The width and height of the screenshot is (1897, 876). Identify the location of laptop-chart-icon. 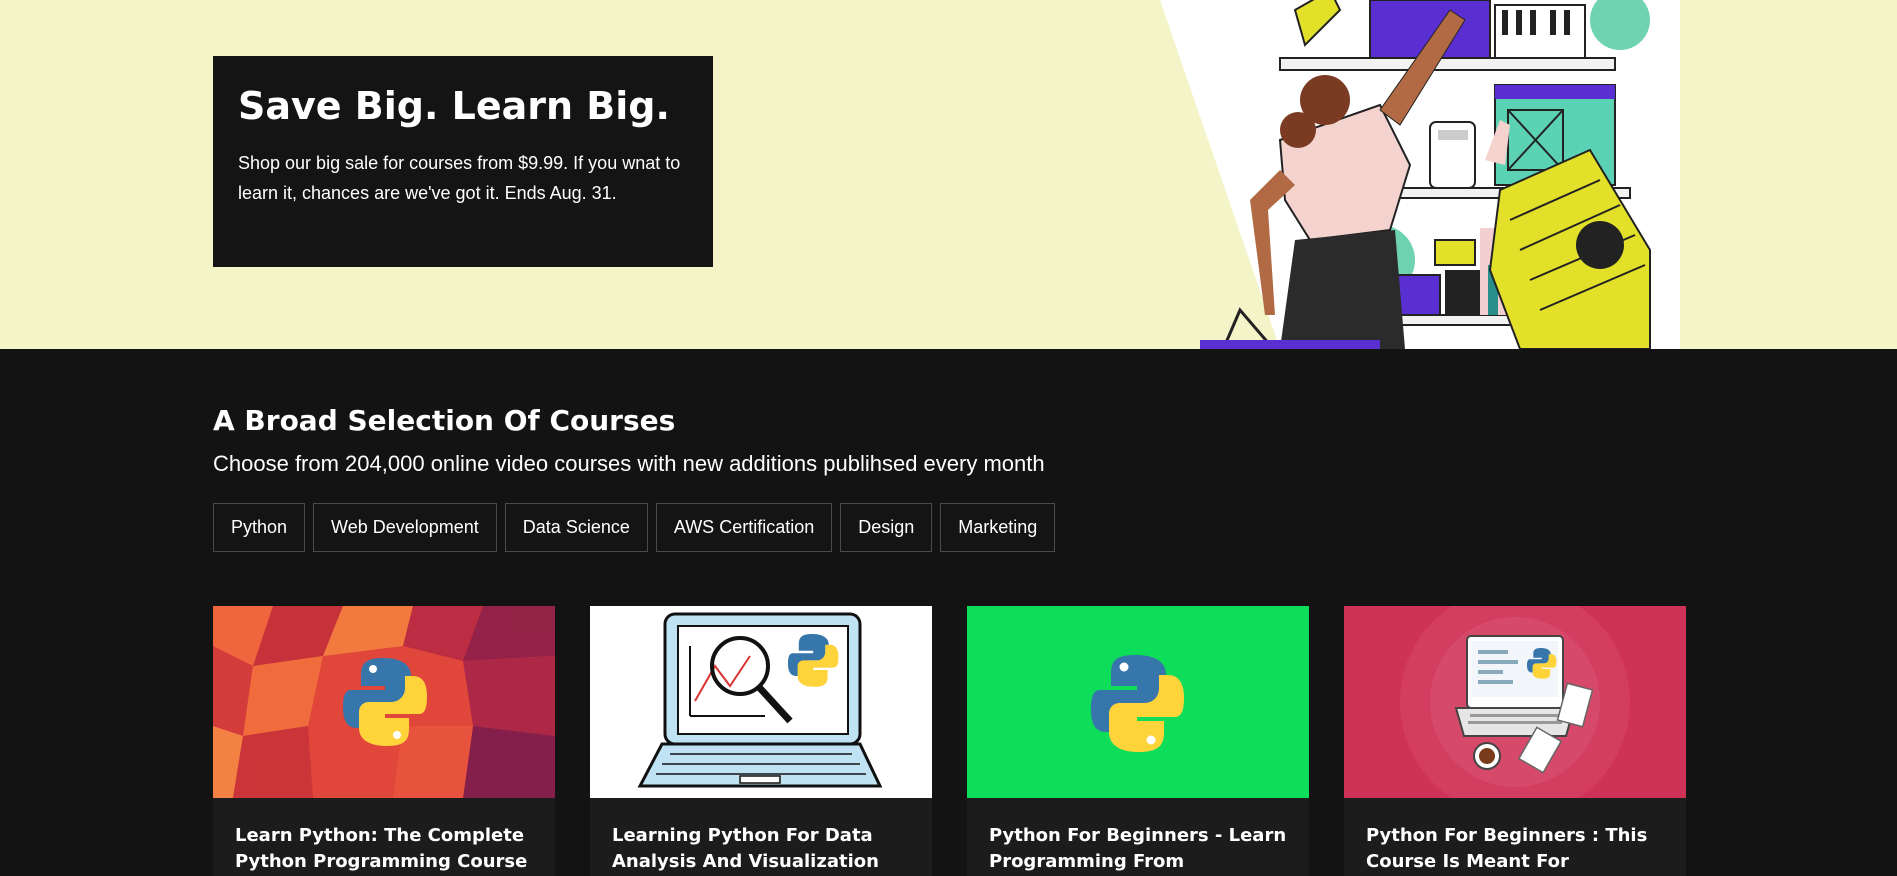
(761, 702).